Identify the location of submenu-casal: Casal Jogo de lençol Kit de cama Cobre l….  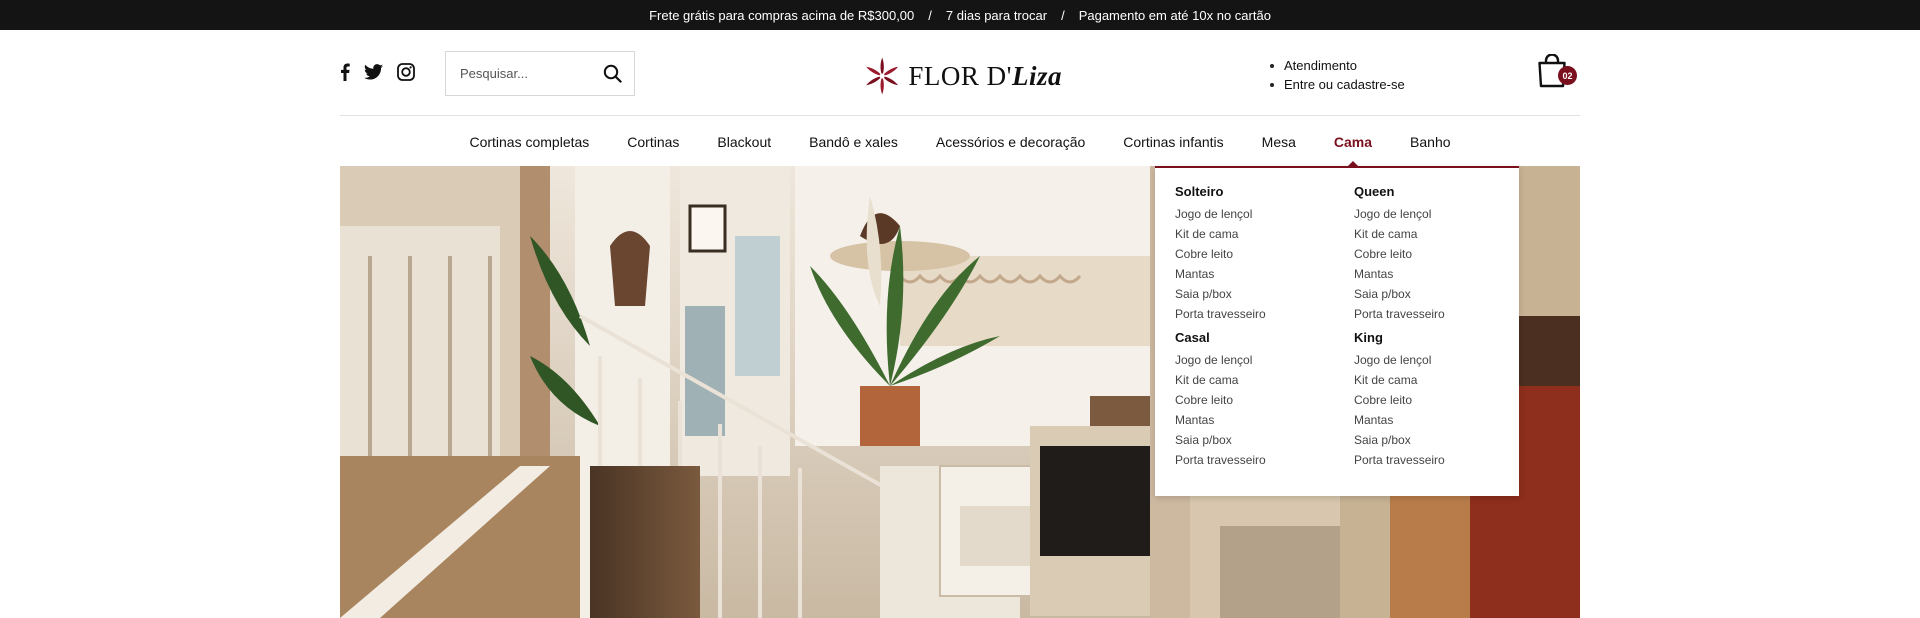
(1260, 400).